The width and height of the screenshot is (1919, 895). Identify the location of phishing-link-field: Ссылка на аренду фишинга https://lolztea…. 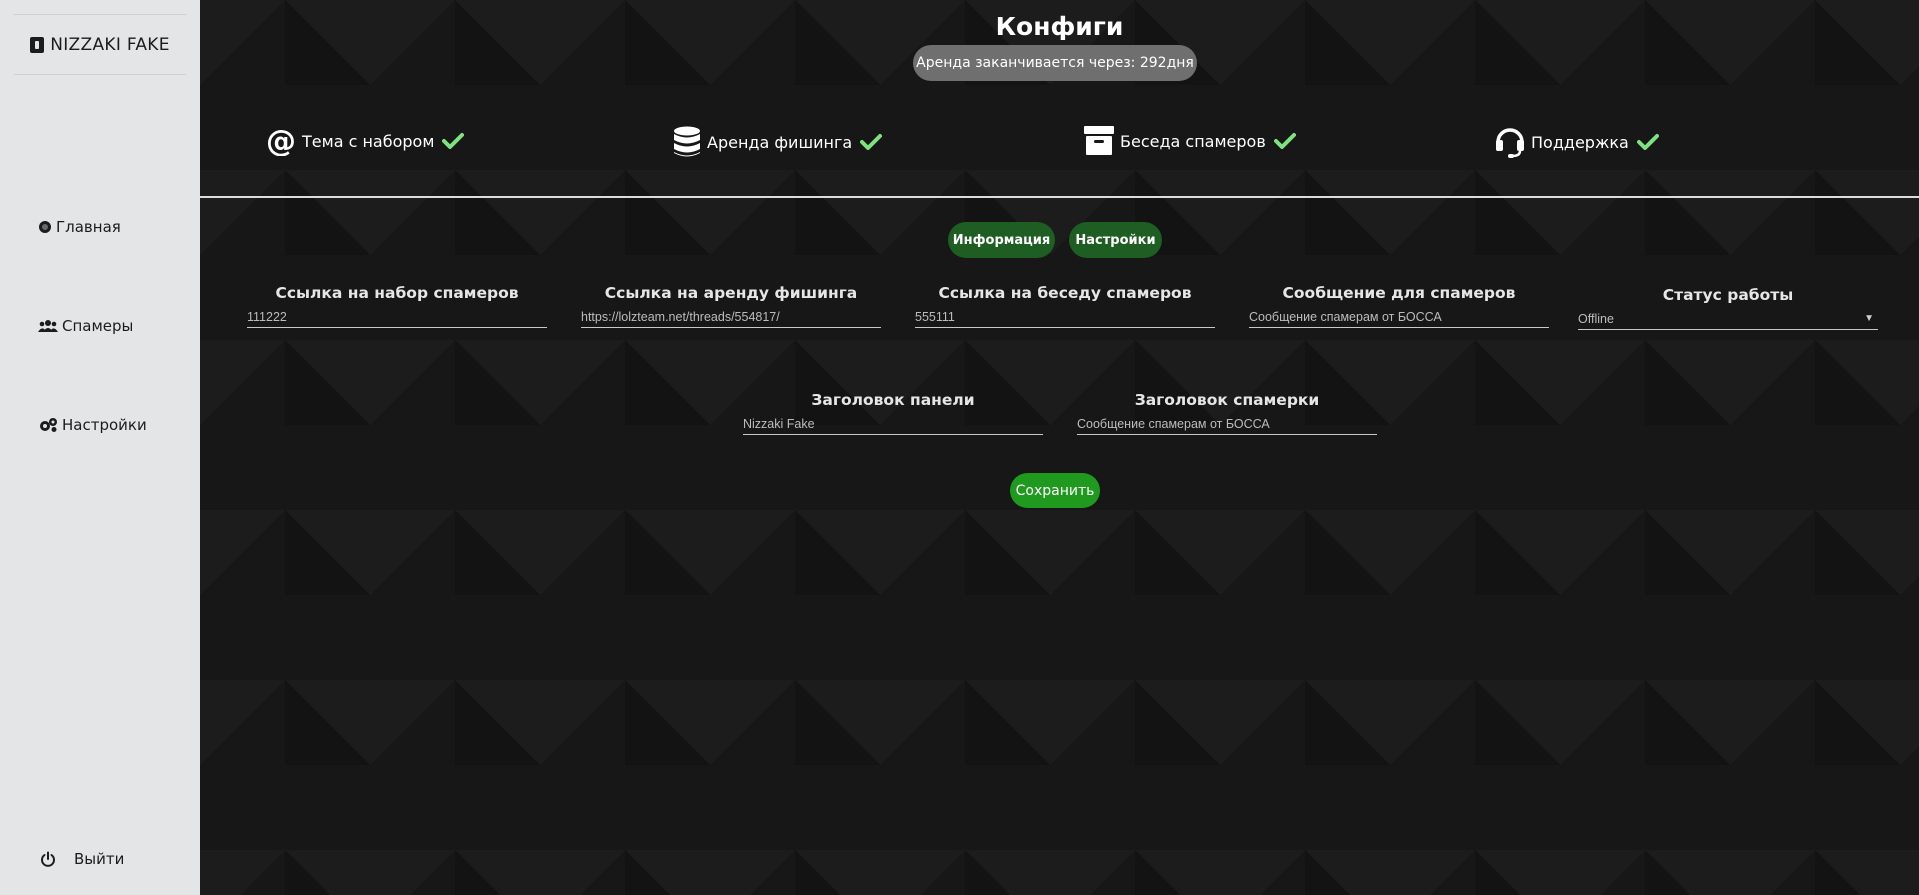
(731, 305).